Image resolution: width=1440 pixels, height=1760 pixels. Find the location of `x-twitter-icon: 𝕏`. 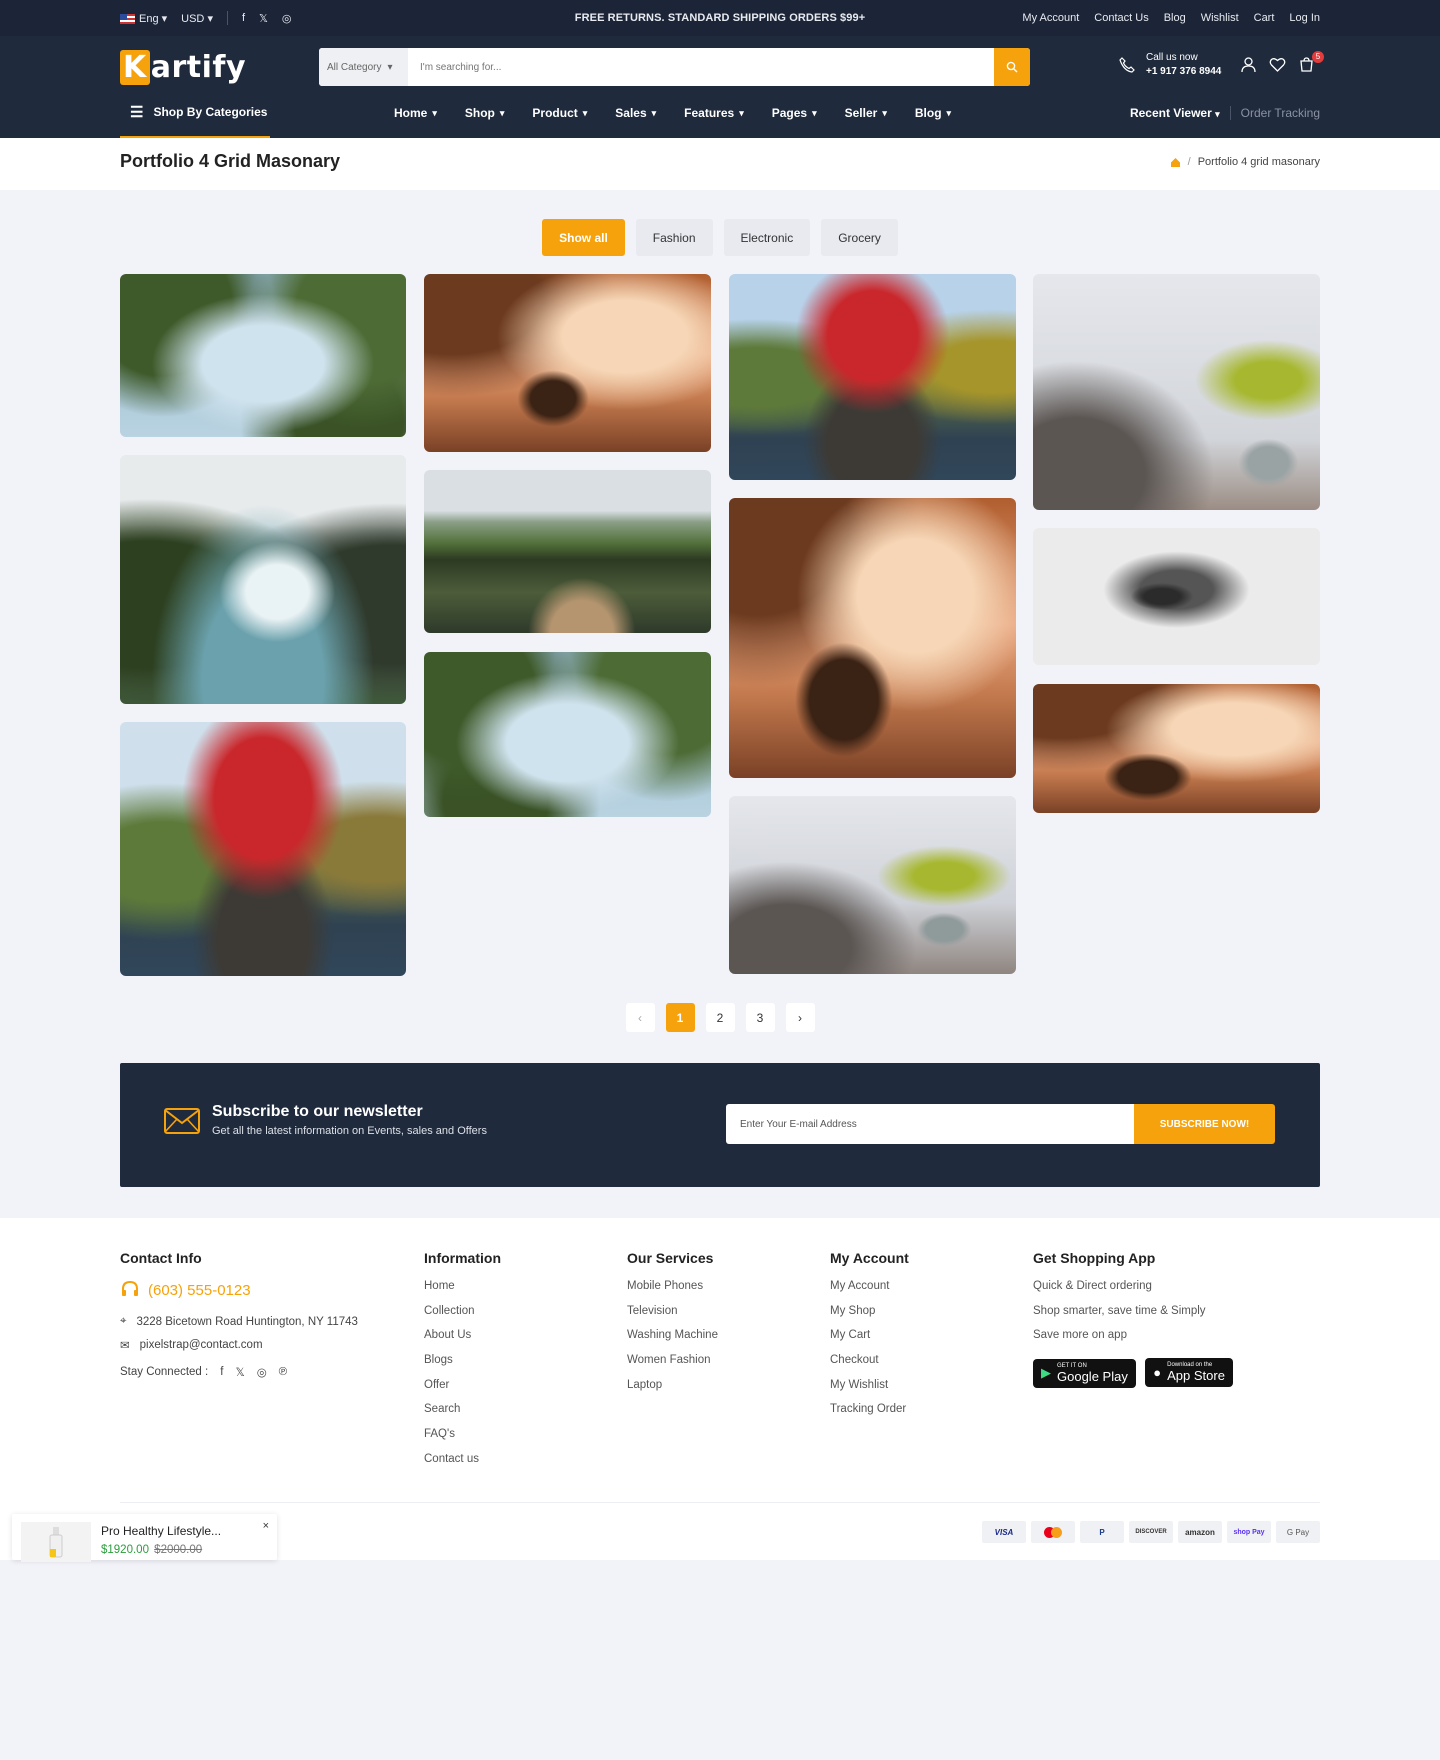

x-twitter-icon: 𝕏 is located at coordinates (239, 1372).